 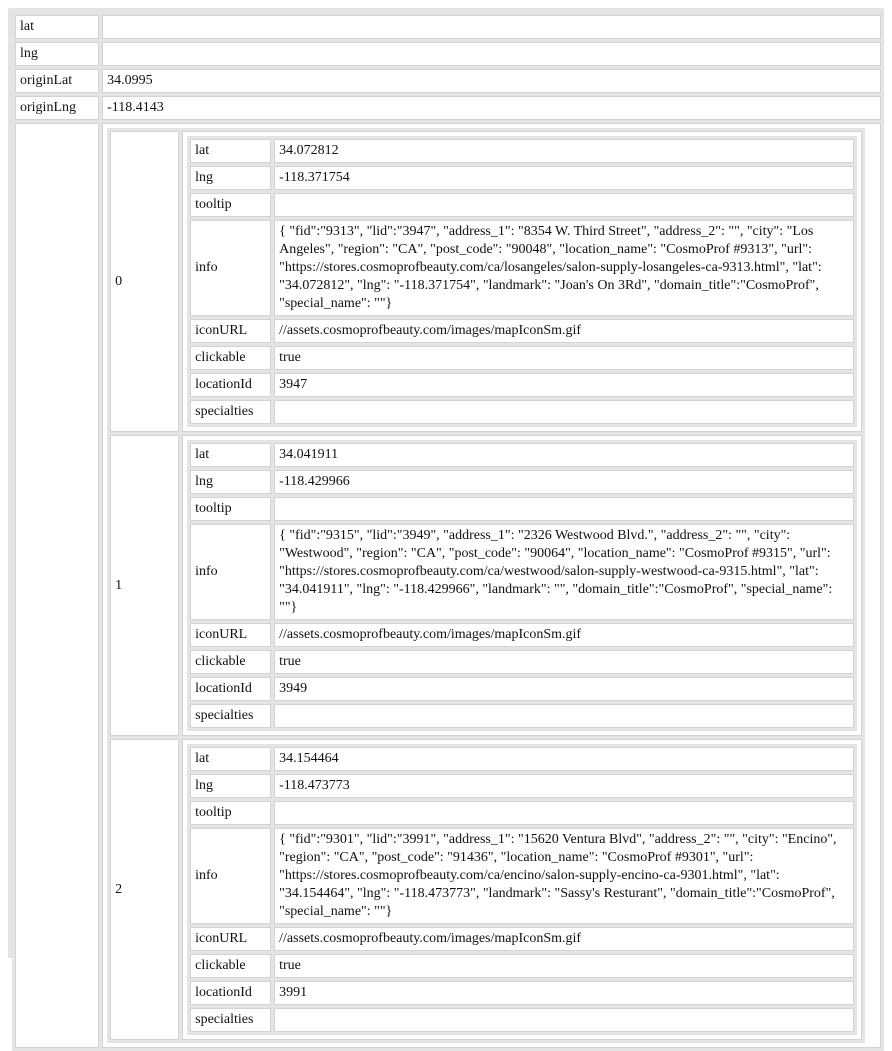 What do you see at coordinates (145, 585) in the screenshot?
I see `item-index: 1` at bounding box center [145, 585].